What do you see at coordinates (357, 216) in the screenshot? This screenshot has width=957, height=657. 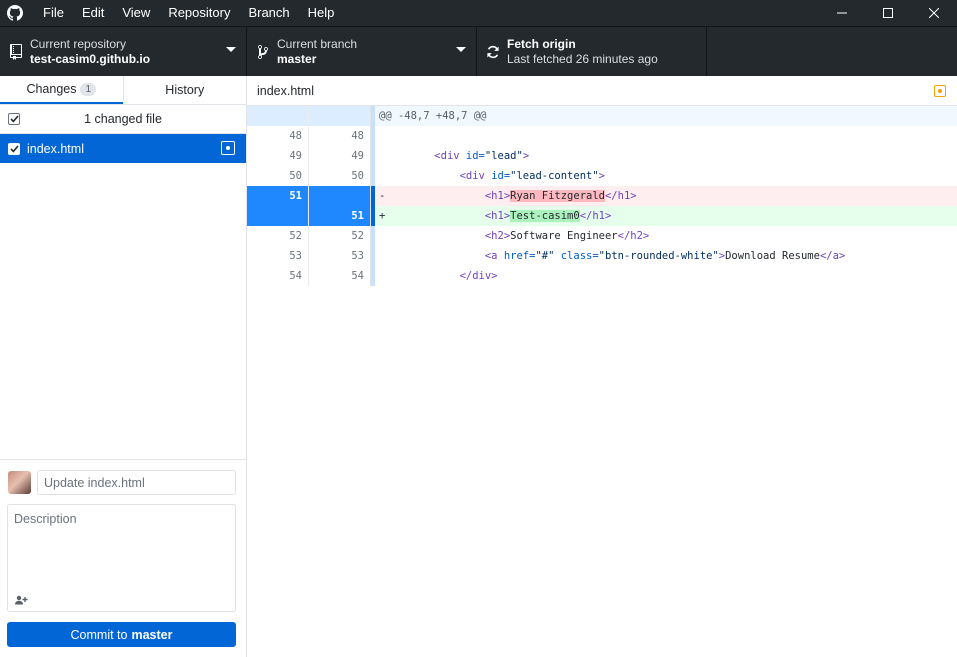 I see `new-line-number-text: 51` at bounding box center [357, 216].